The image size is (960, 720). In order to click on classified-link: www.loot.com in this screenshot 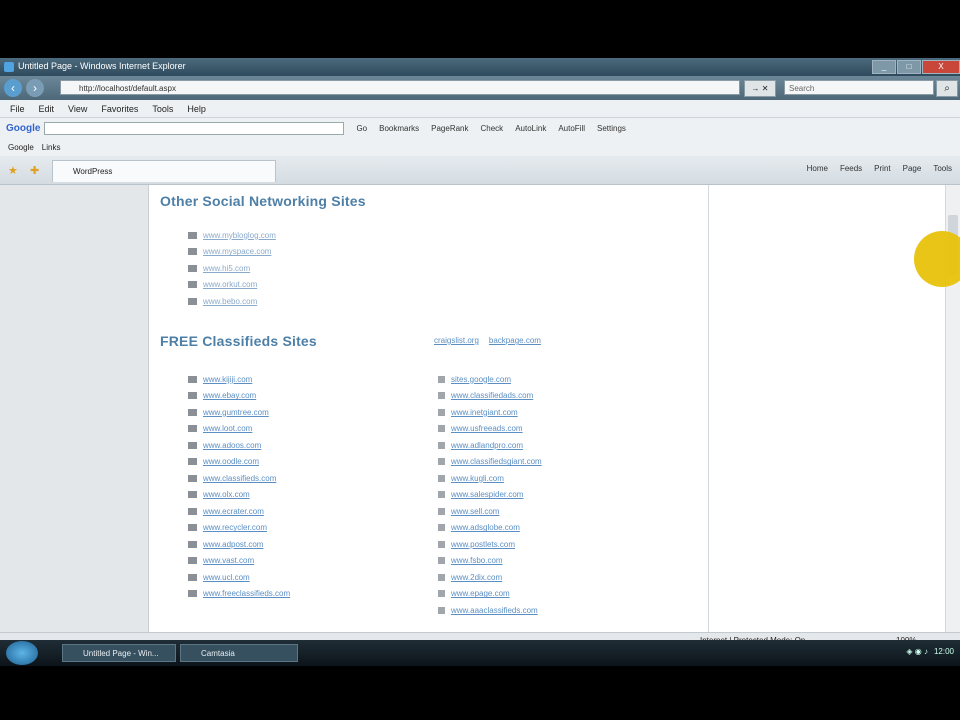, I will do `click(227, 428)`.